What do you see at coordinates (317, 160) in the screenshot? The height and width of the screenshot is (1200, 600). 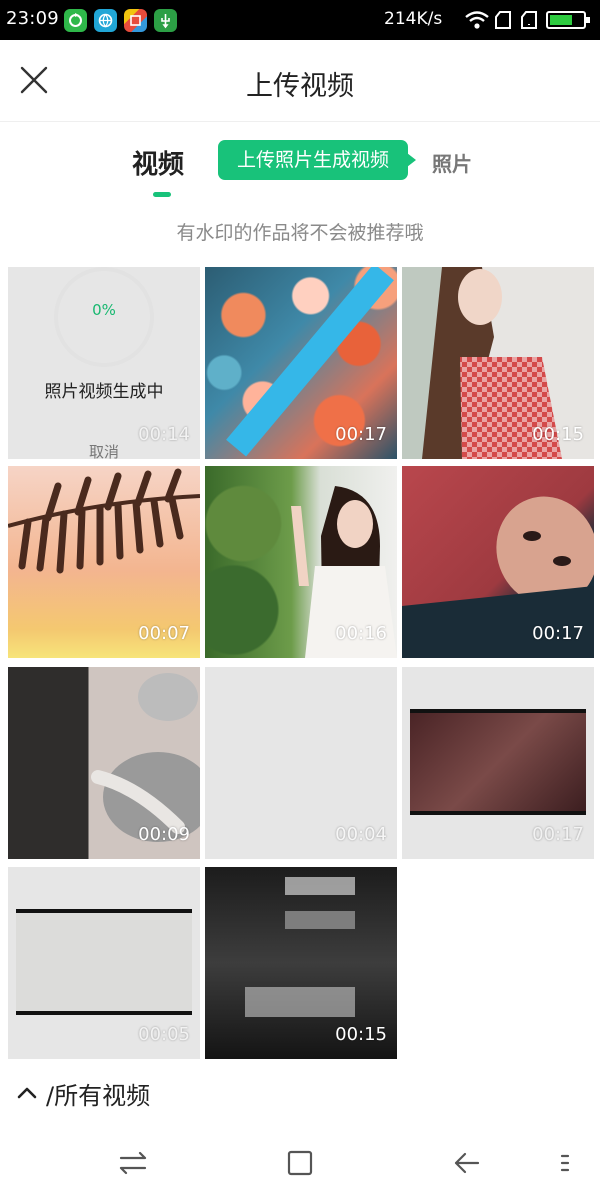 I see `photo-to-video-tip: 上传照片生成视频` at bounding box center [317, 160].